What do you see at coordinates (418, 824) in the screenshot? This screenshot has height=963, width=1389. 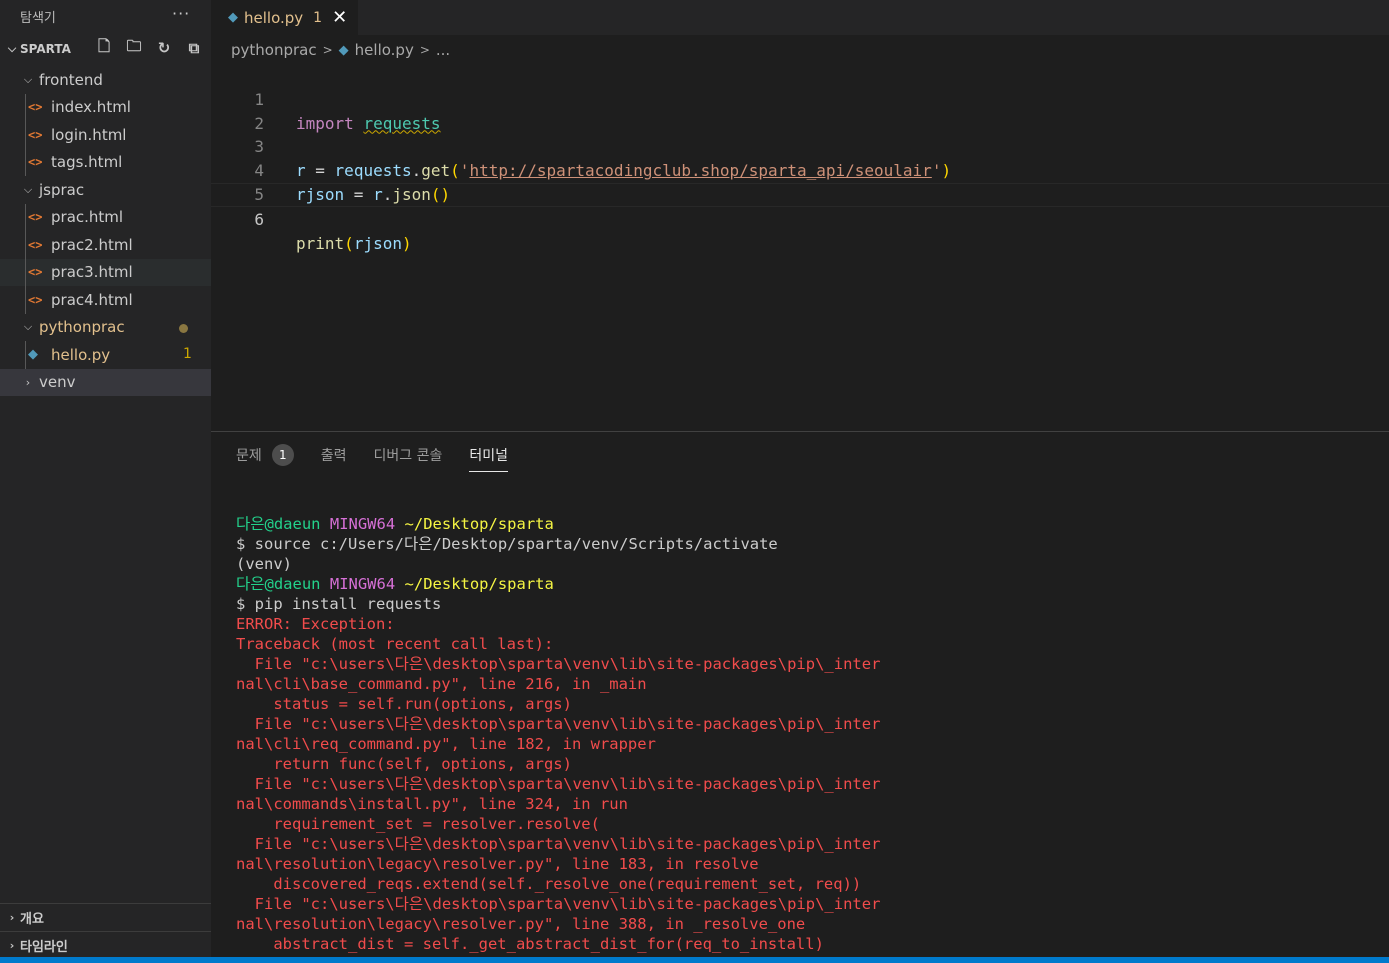 I see `terminal-error-line: requirement_set = resolver.resolve(` at bounding box center [418, 824].